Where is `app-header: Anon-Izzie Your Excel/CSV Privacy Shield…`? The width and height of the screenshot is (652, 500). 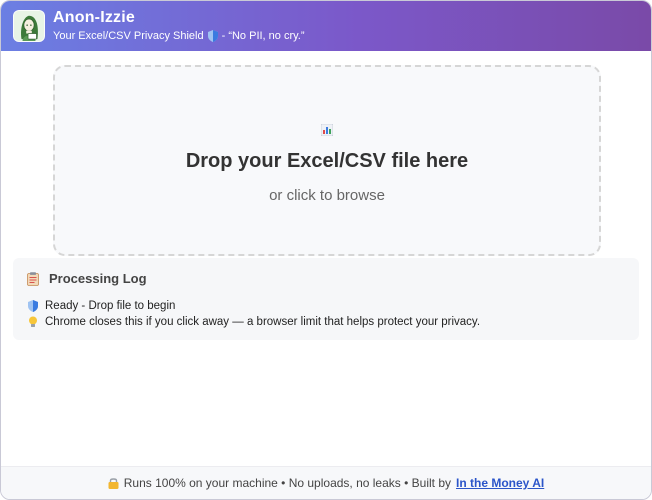 app-header: Anon-Izzie Your Excel/CSV Privacy Shield… is located at coordinates (326, 26).